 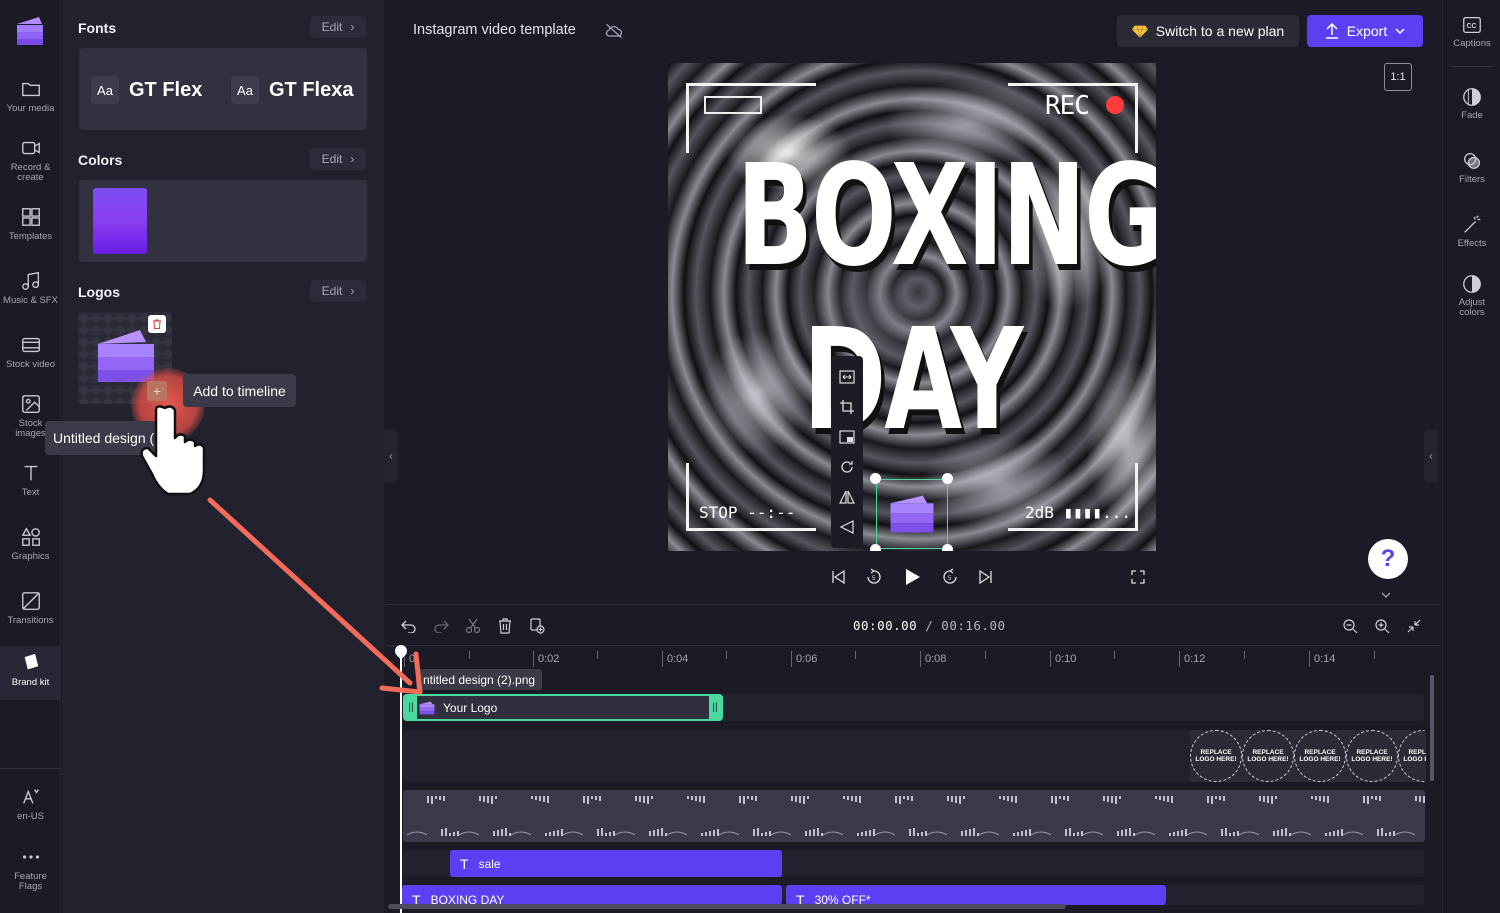 What do you see at coordinates (1471, 295) in the screenshot?
I see `rail-adjust-colors: Adjust colors` at bounding box center [1471, 295].